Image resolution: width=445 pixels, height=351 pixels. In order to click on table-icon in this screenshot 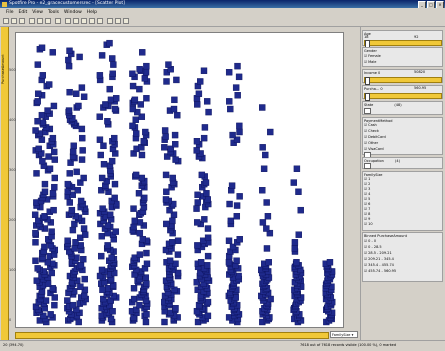, I will do `click(76, 21)`.